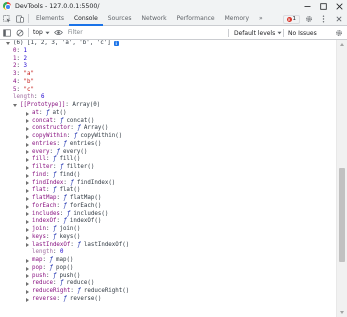 This screenshot has height=317, width=347. Describe the element at coordinates (167, 122) in the screenshot. I see `prototype-method-row: concat: ƒ concat()` at that location.